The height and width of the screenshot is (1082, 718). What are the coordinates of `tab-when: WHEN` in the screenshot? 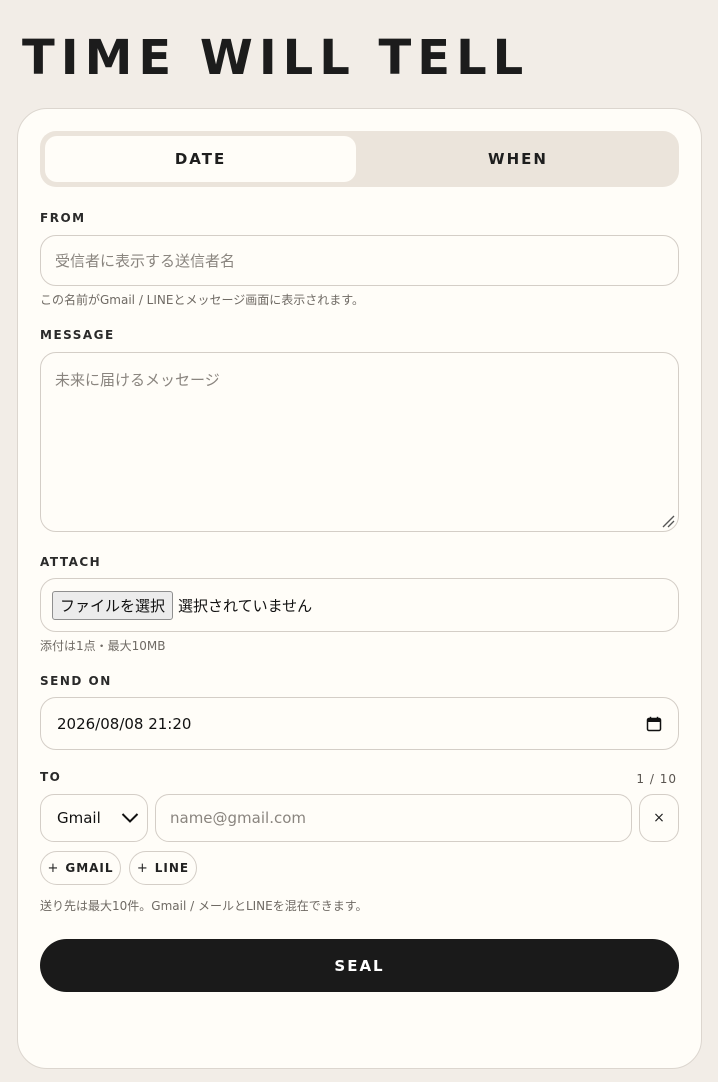 It's located at (518, 159).